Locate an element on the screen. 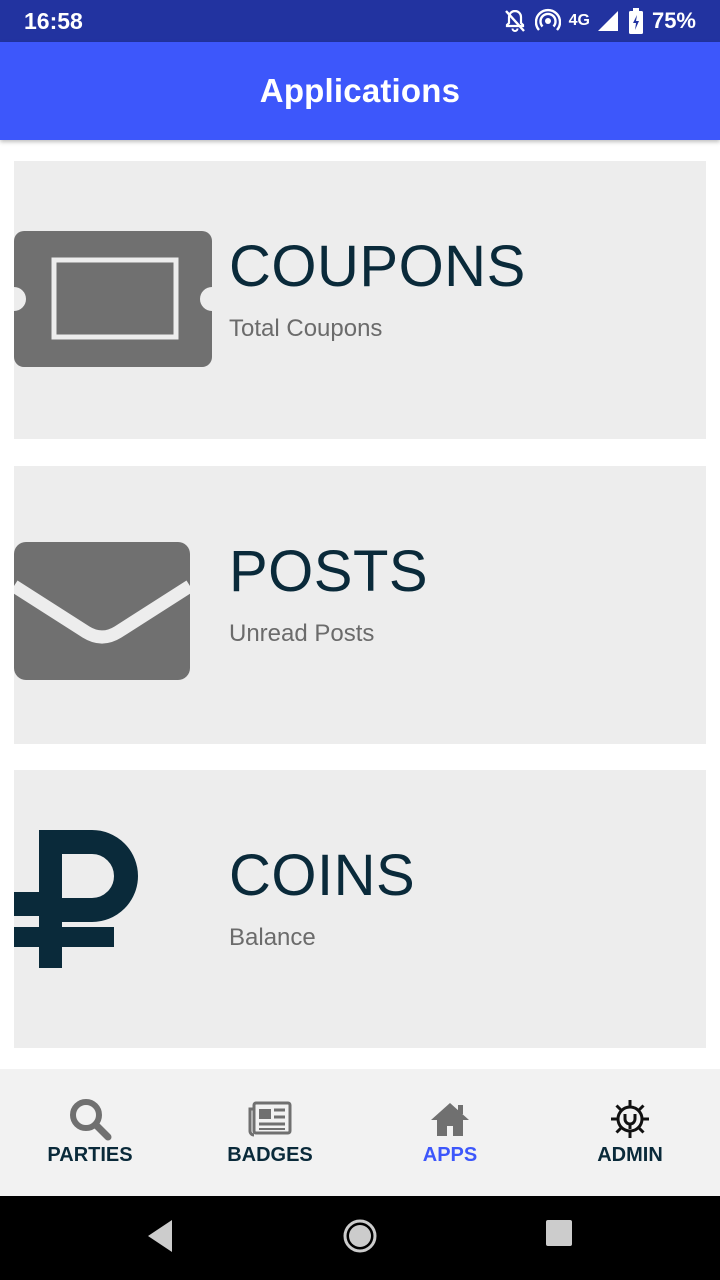 The height and width of the screenshot is (1280, 720). nav-label: APPS is located at coordinates (450, 1155).